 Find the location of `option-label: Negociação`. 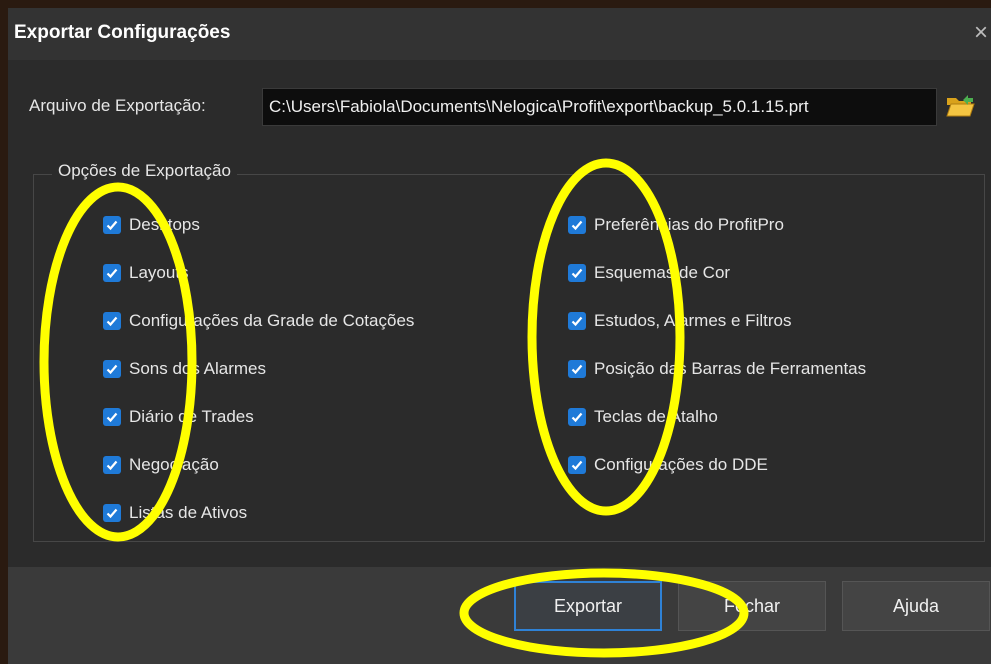

option-label: Negociação is located at coordinates (174, 464).